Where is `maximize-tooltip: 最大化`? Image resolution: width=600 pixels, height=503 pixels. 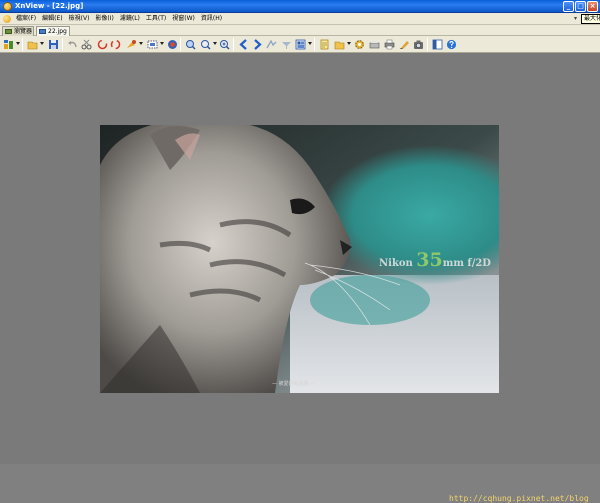
maximize-tooltip: 最大化 is located at coordinates (590, 19).